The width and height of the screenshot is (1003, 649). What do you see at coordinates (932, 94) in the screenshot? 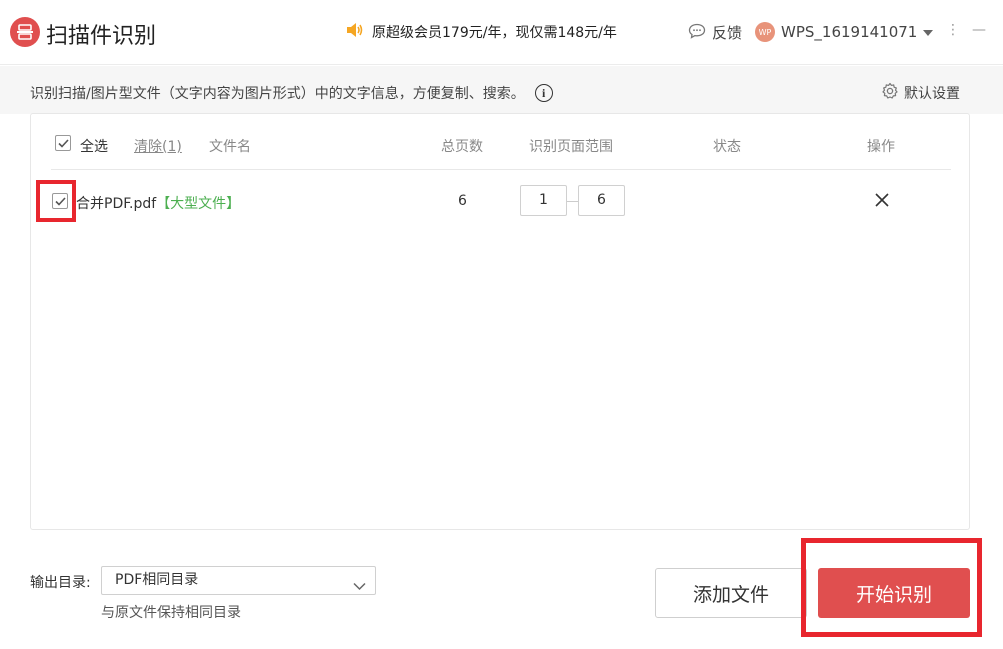
I see `settings-label: 默认设置` at bounding box center [932, 94].